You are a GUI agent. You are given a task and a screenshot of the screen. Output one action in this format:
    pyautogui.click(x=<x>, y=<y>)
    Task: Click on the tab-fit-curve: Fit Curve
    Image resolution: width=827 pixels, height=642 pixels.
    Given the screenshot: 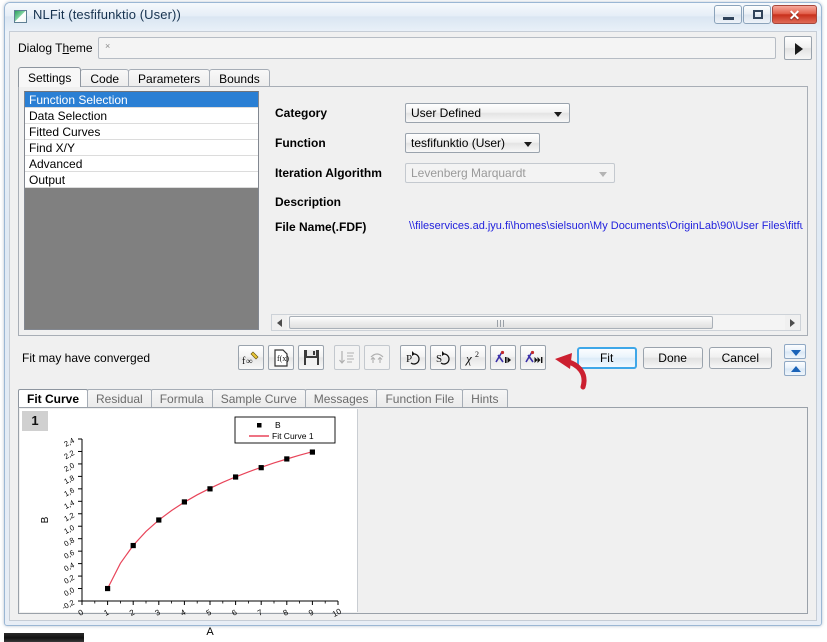 What is the action you would take?
    pyautogui.click(x=53, y=398)
    